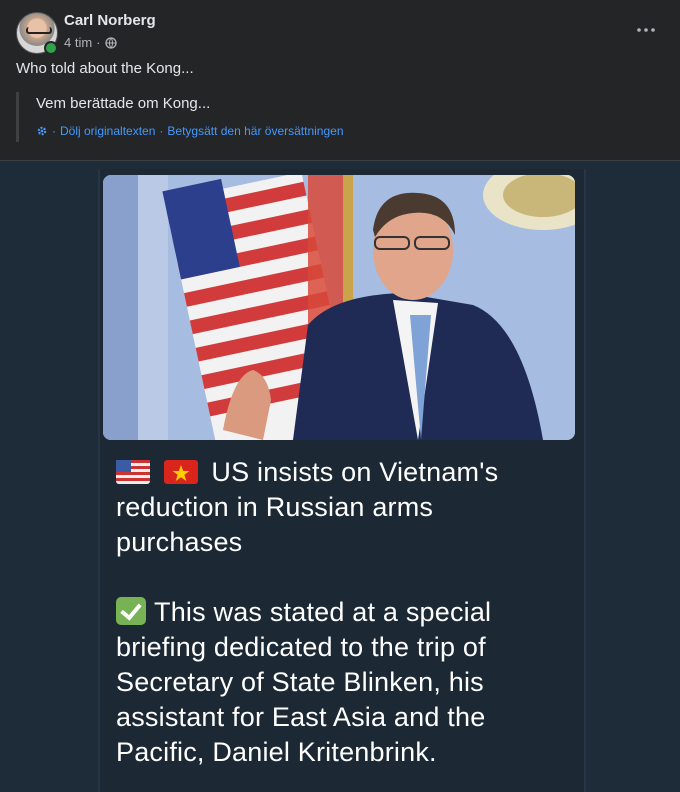  Describe the element at coordinates (131, 611) in the screenshot. I see `check-mark-icon` at that location.